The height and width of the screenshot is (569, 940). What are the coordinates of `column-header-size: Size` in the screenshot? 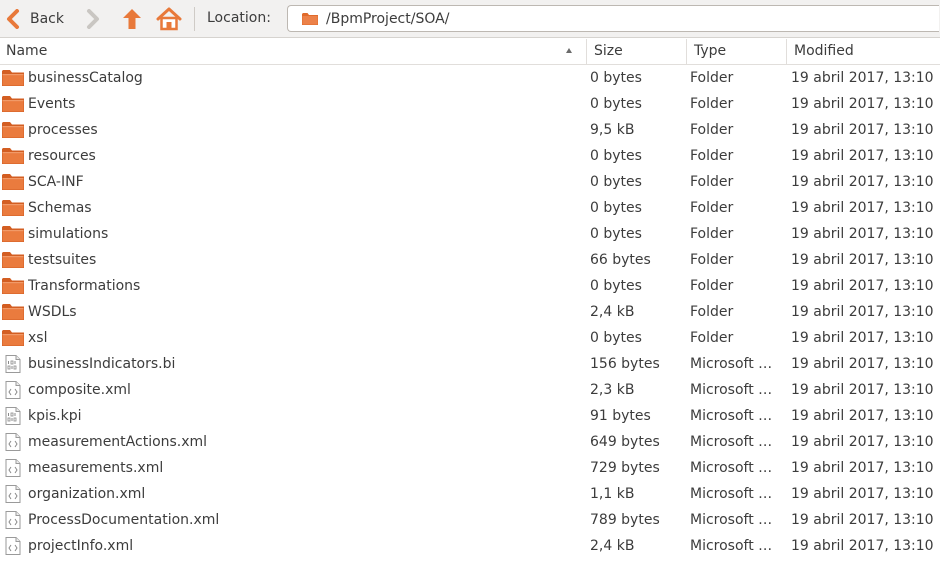 It's located at (636, 51).